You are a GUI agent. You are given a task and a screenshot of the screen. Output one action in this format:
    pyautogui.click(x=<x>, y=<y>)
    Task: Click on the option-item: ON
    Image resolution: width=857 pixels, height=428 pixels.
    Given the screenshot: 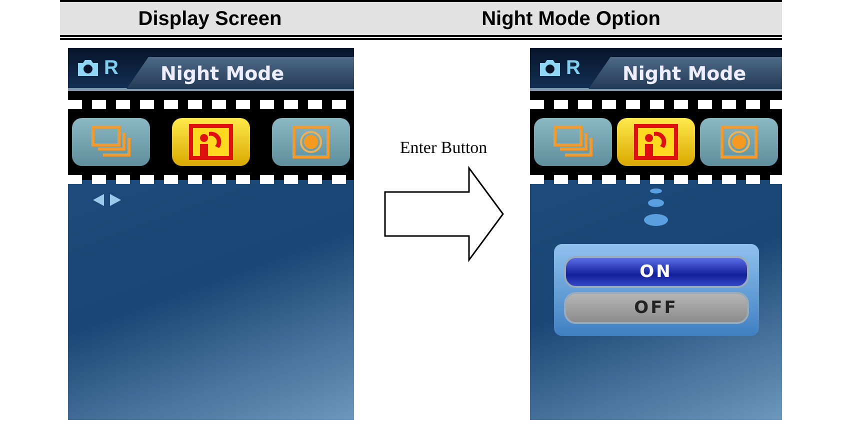 What is the action you would take?
    pyautogui.click(x=656, y=272)
    